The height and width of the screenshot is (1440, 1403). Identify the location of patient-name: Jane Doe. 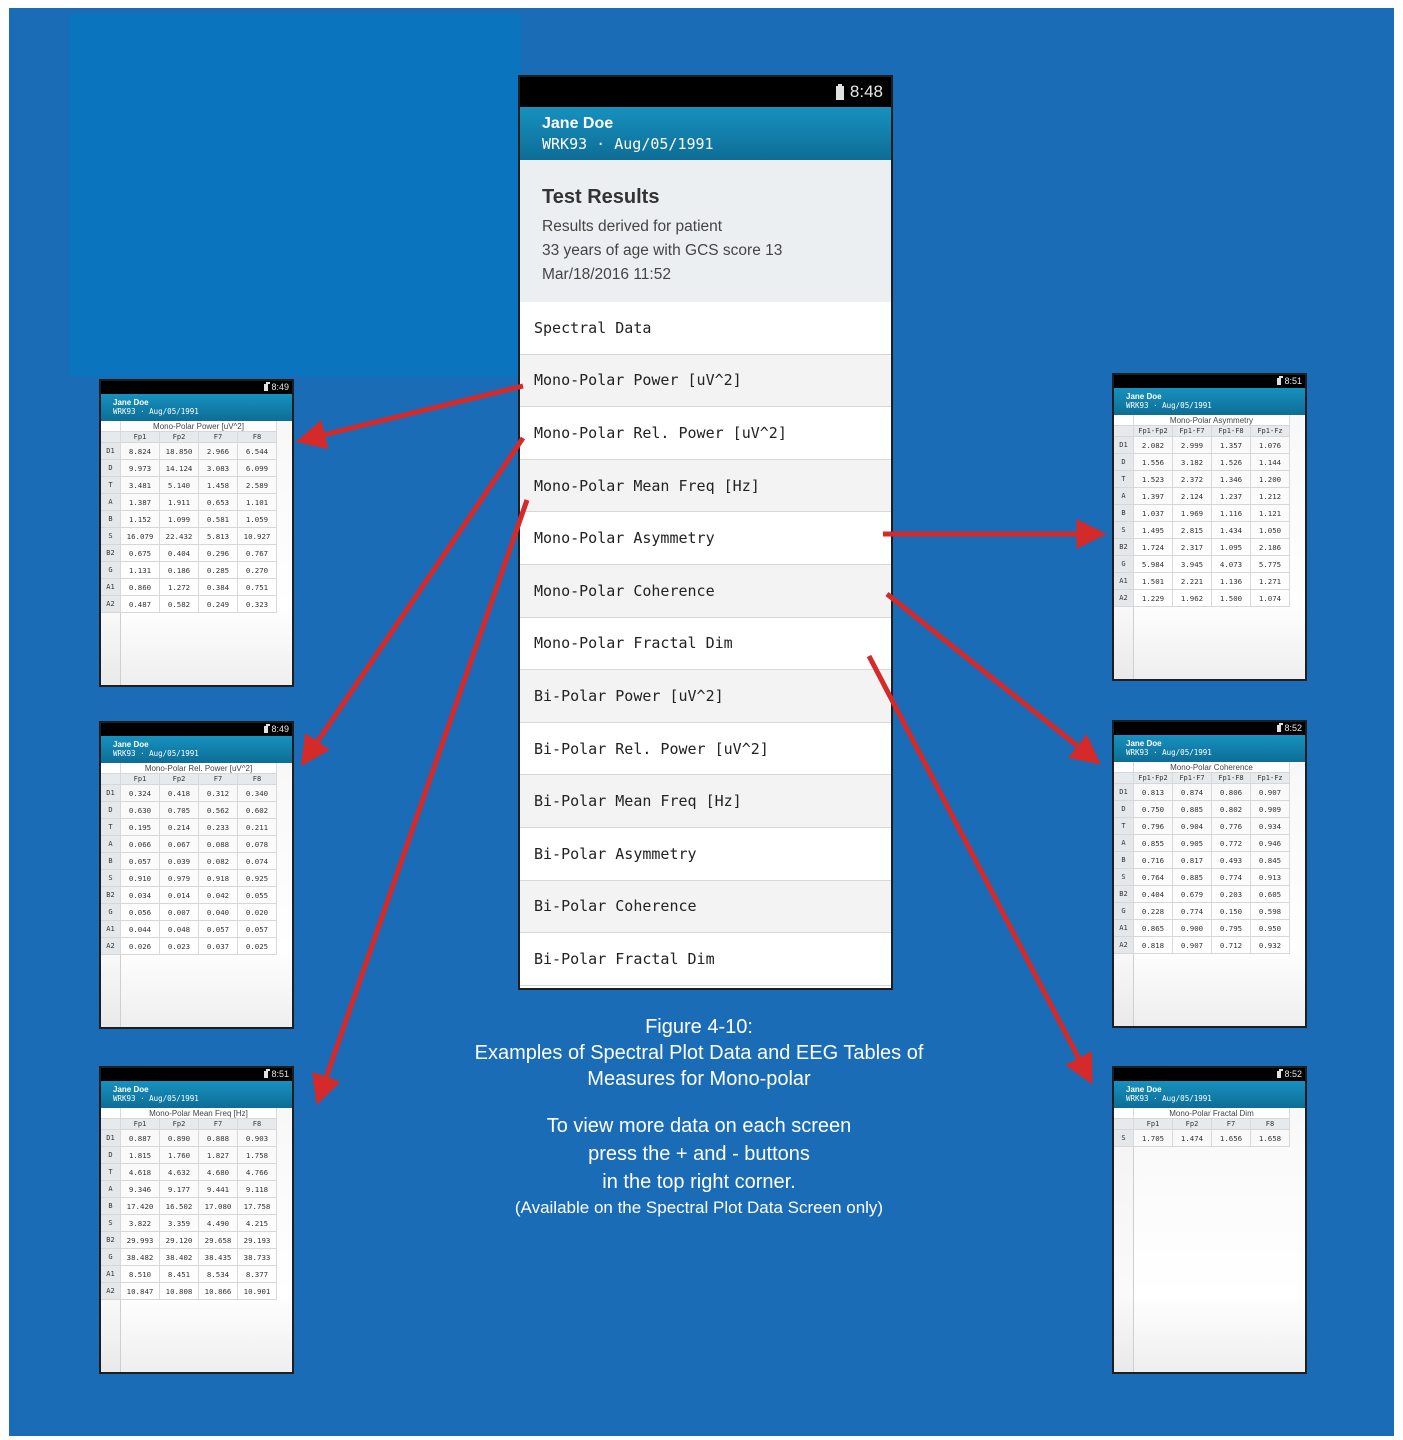
(1144, 743).